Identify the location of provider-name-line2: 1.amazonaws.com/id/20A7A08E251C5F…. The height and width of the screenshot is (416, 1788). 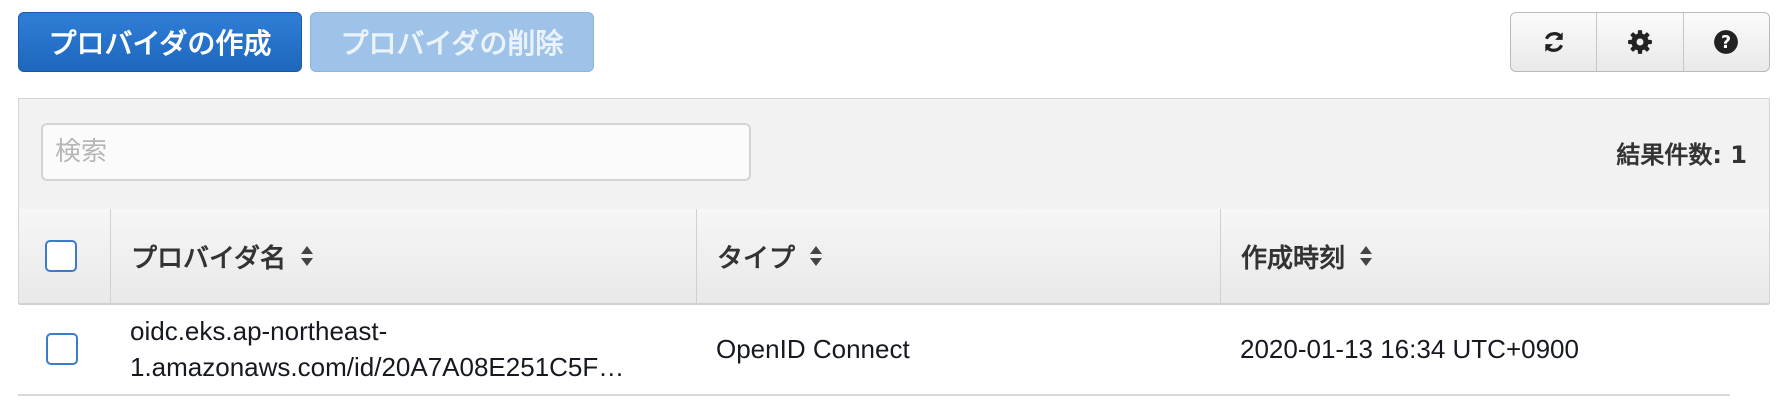
(377, 367).